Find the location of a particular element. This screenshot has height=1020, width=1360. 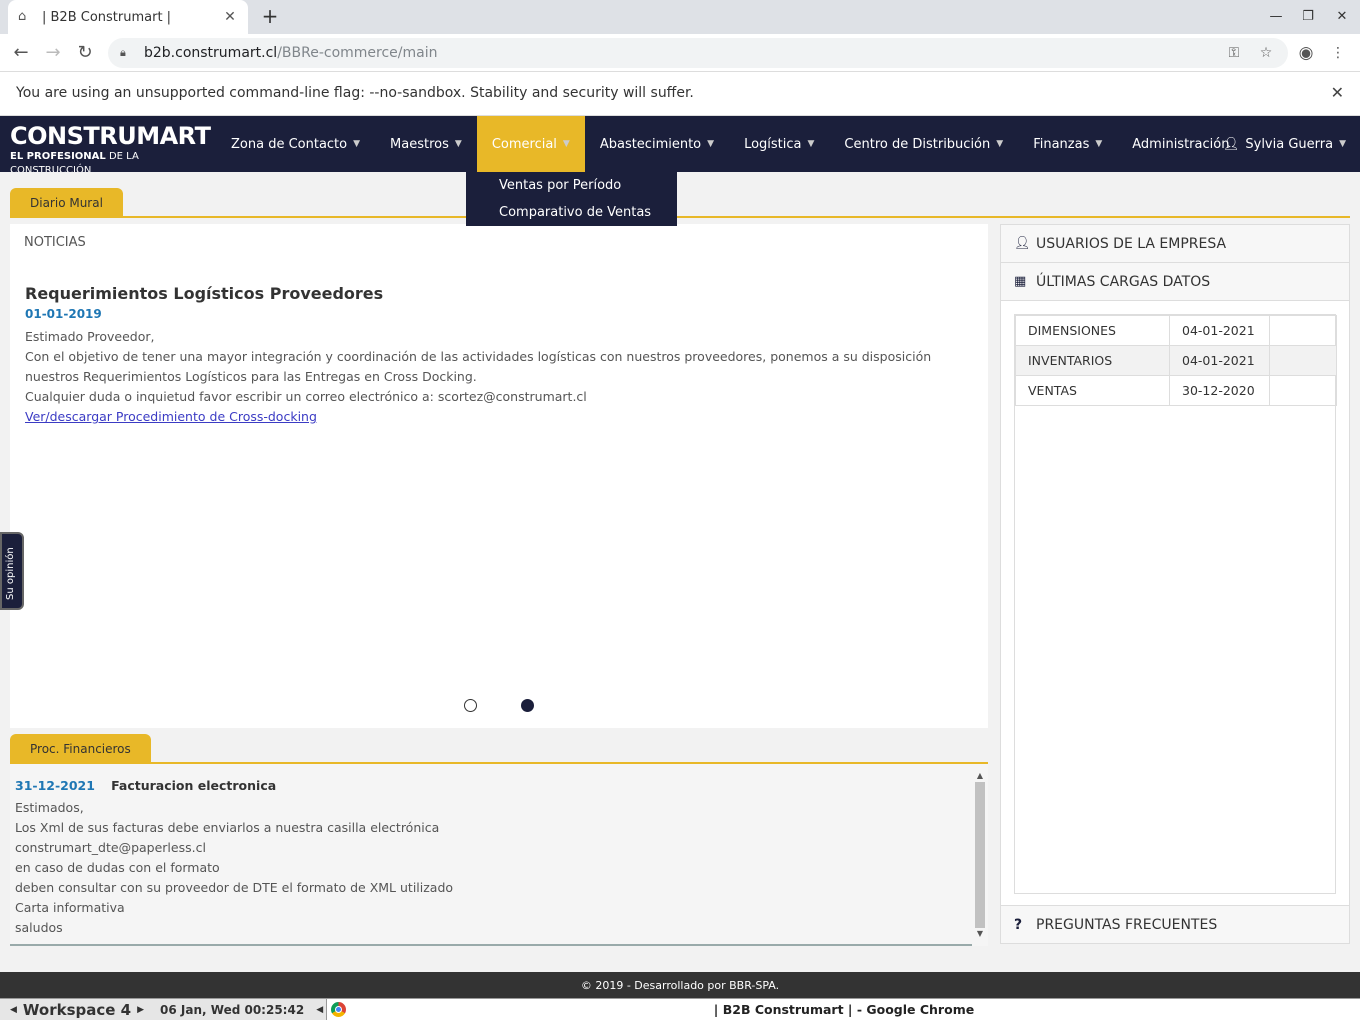

clock: 06 Jan, Wed 00:25:42 is located at coordinates (232, 1010).